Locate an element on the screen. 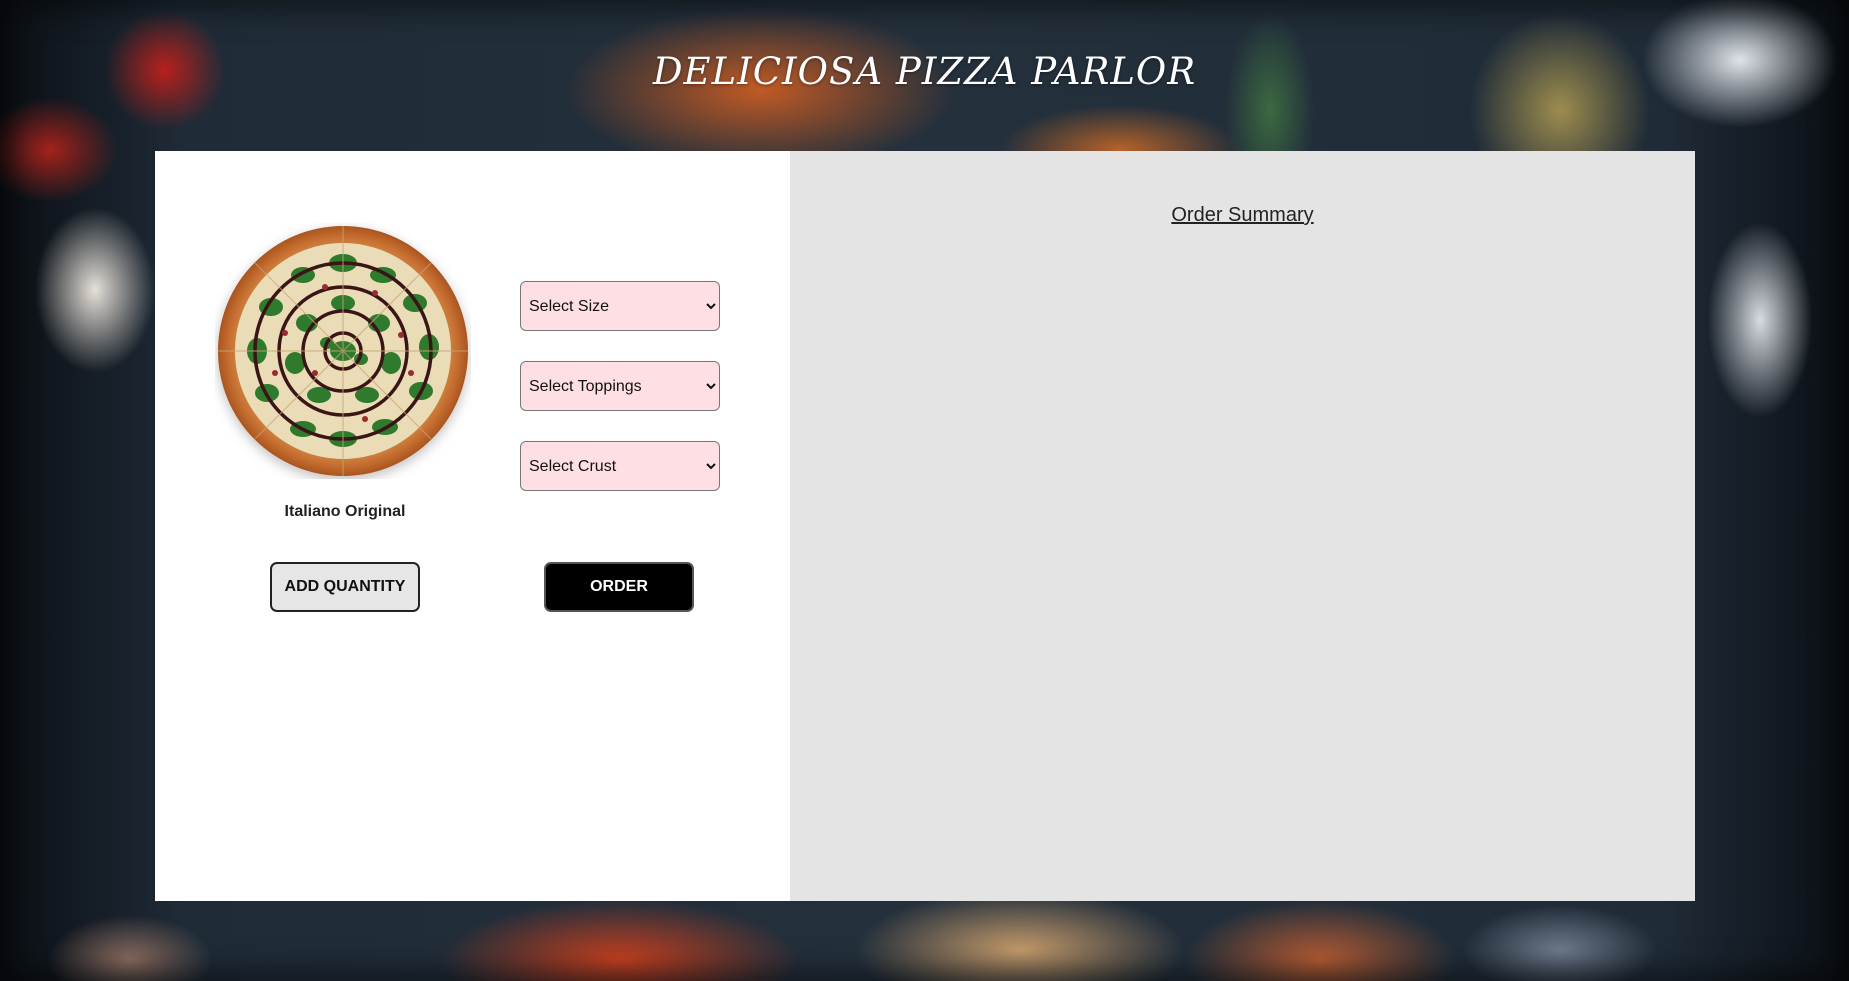 The width and height of the screenshot is (1849, 981). pizza-name: Italiano Original is located at coordinates (345, 511).